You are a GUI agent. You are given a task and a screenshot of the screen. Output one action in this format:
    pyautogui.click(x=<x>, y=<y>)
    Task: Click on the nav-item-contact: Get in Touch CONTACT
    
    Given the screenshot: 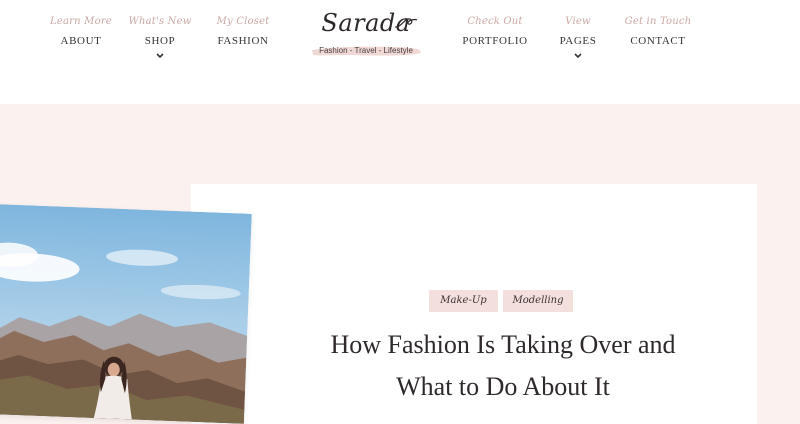 What is the action you would take?
    pyautogui.click(x=658, y=31)
    